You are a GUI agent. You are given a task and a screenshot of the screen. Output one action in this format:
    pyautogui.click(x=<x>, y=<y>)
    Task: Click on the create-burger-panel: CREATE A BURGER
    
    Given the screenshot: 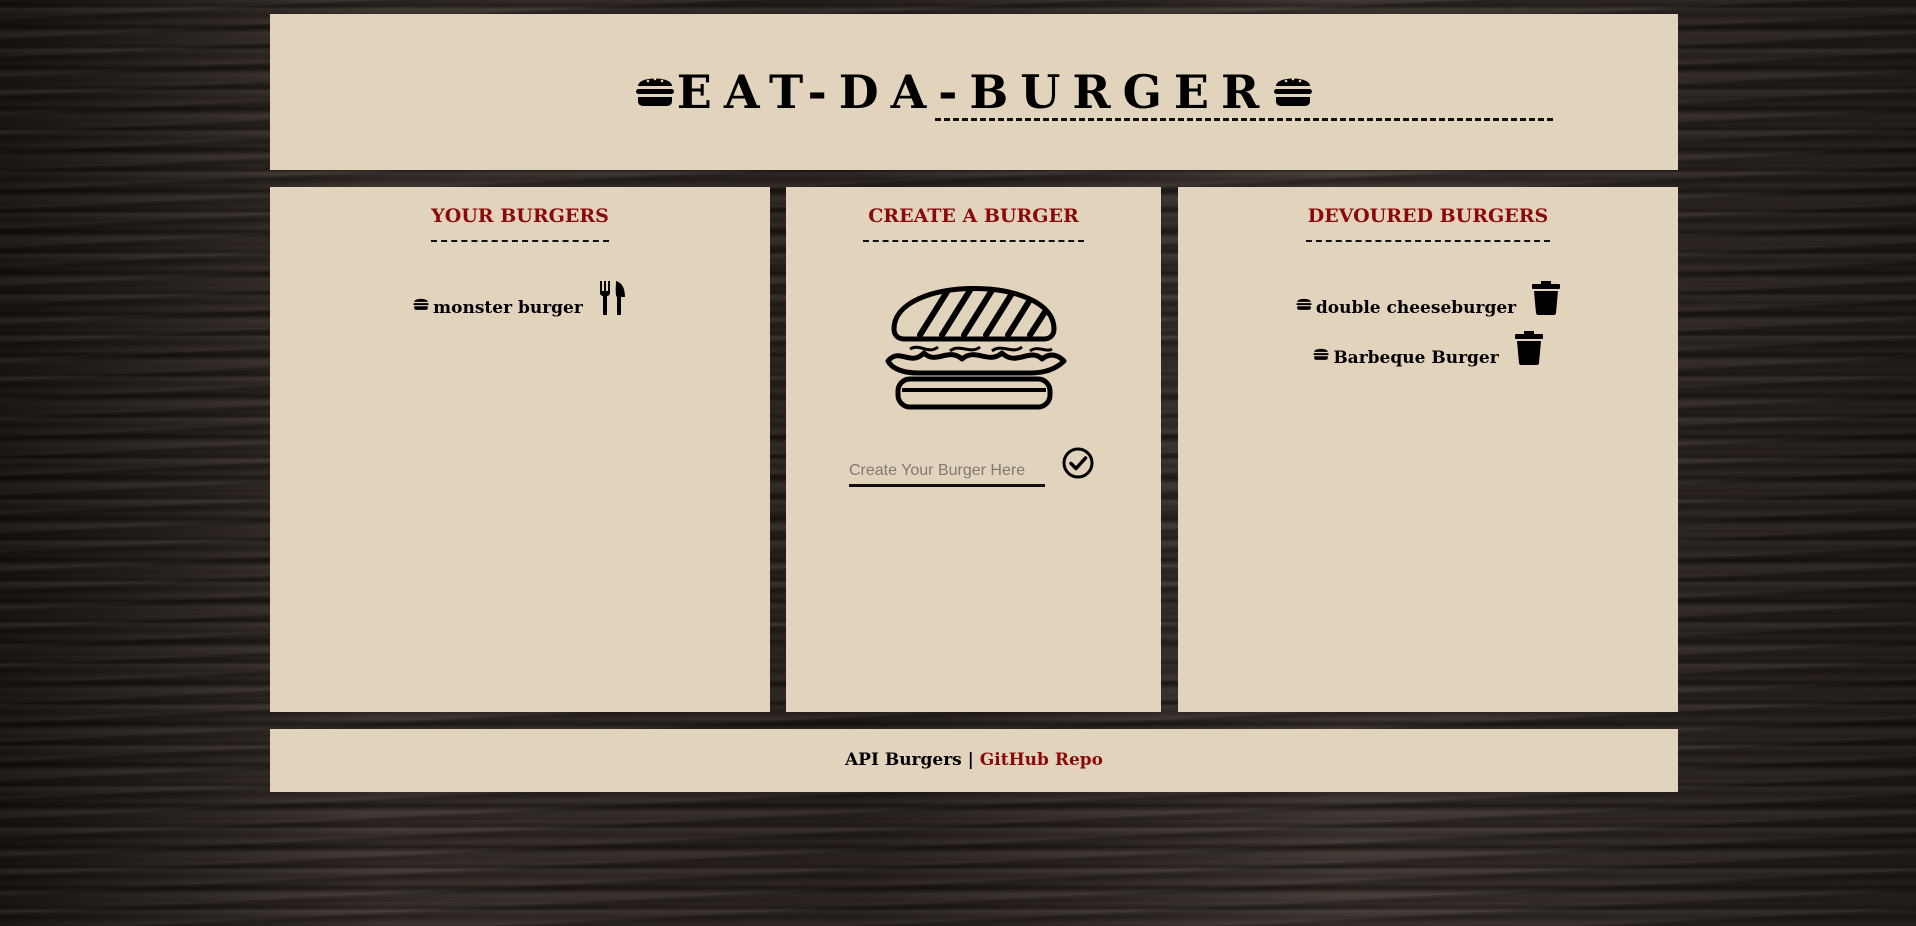 What is the action you would take?
    pyautogui.click(x=973, y=449)
    